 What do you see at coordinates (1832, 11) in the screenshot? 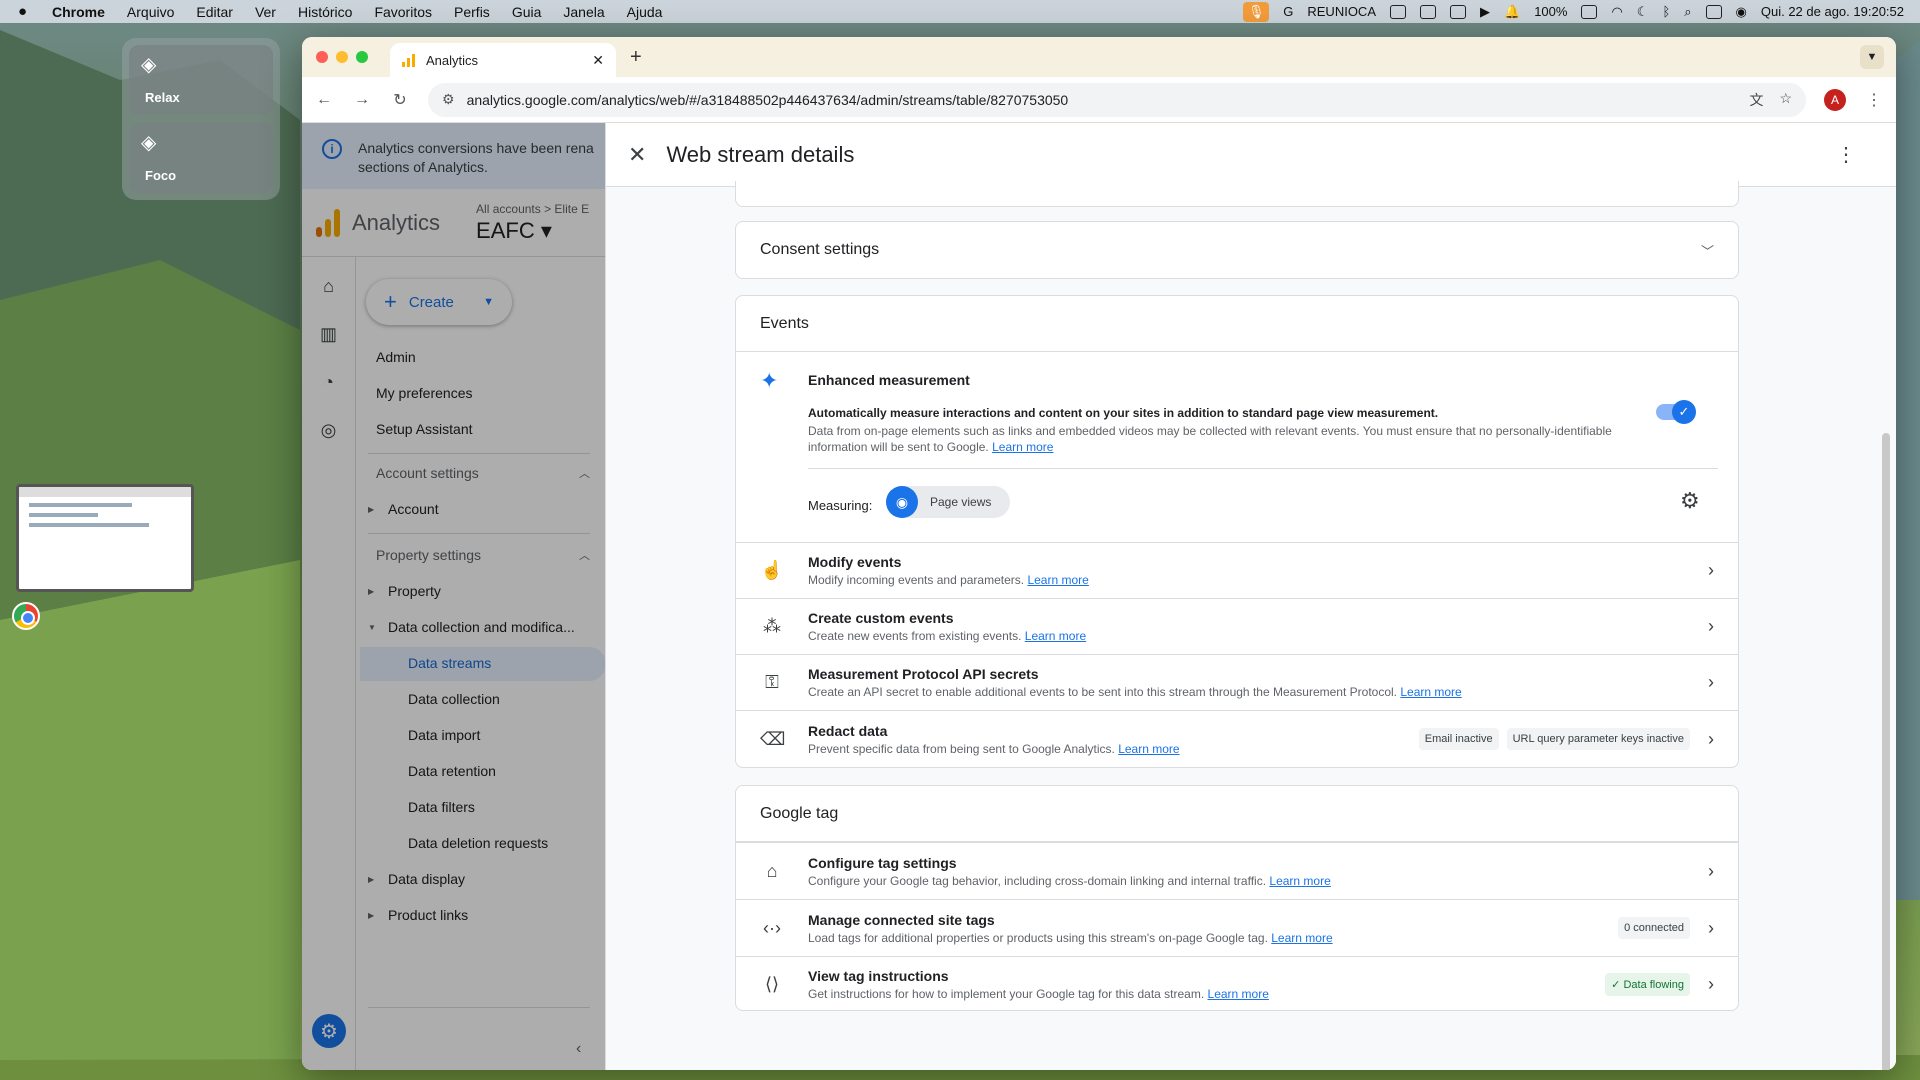
I see `clock: Qui. 22 de ago. 19:20:52` at bounding box center [1832, 11].